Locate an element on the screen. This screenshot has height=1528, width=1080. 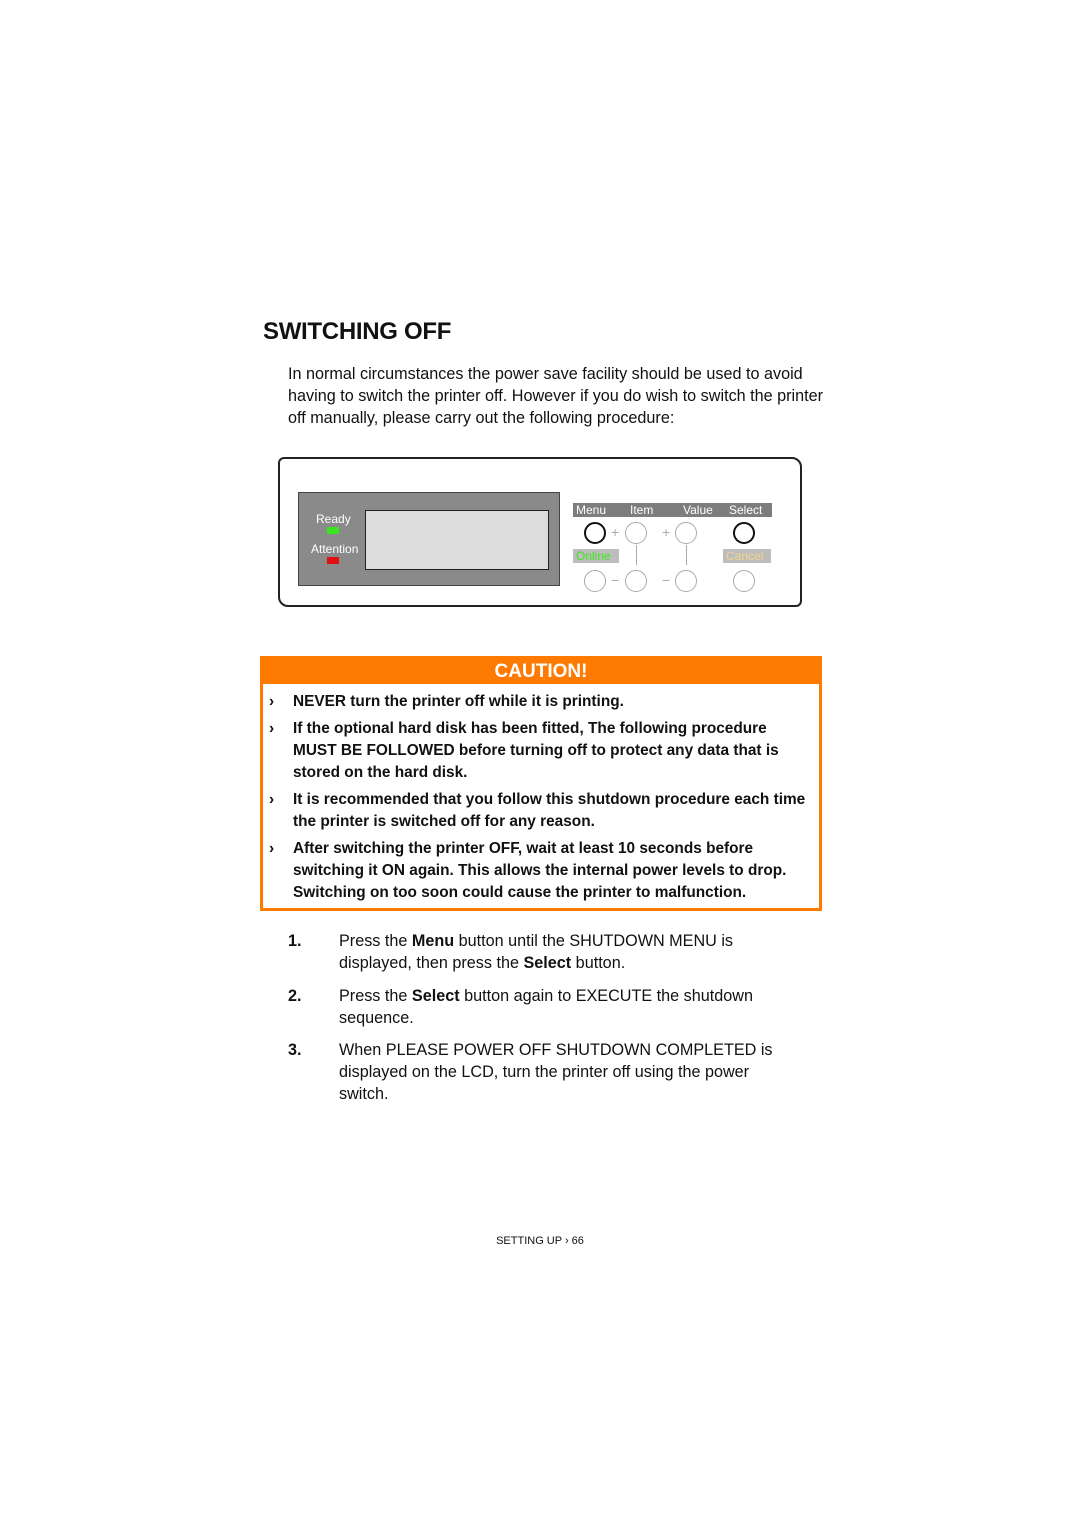
item-plus-icon: + is located at coordinates (615, 532).